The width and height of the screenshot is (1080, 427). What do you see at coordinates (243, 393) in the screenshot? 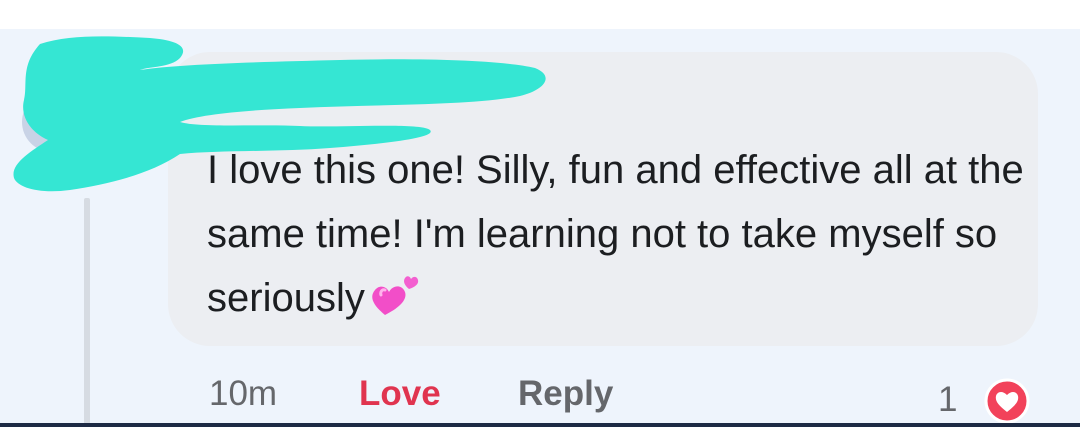
I see `comment-timestamp: 10m` at bounding box center [243, 393].